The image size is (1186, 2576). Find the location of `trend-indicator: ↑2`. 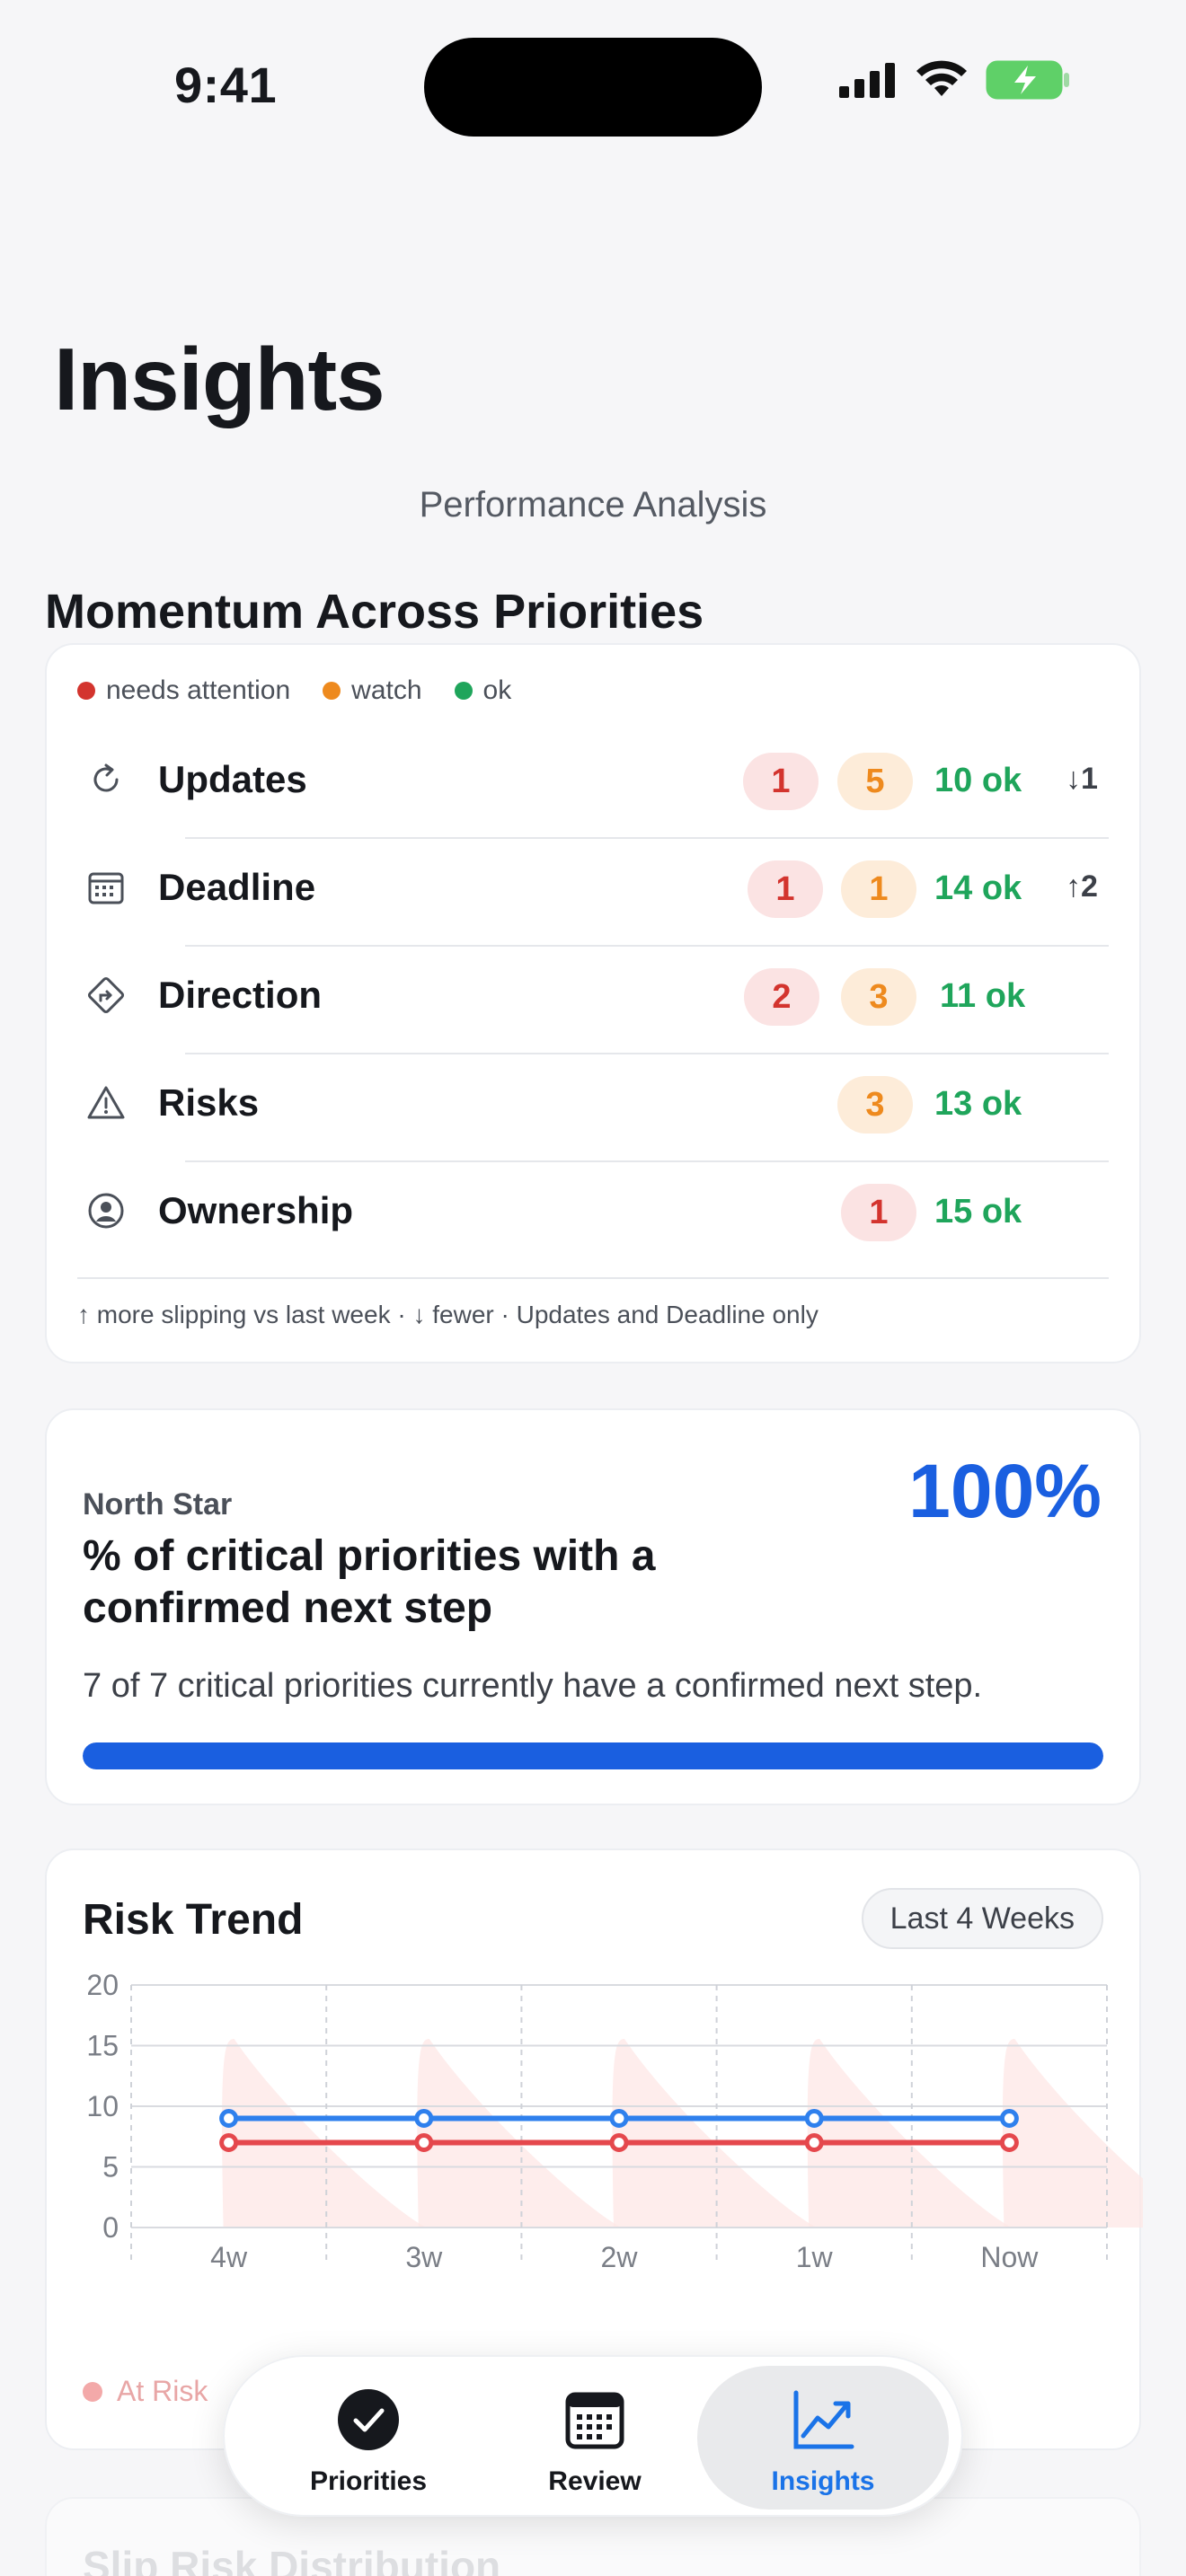

trend-indicator: ↑2 is located at coordinates (1082, 886).